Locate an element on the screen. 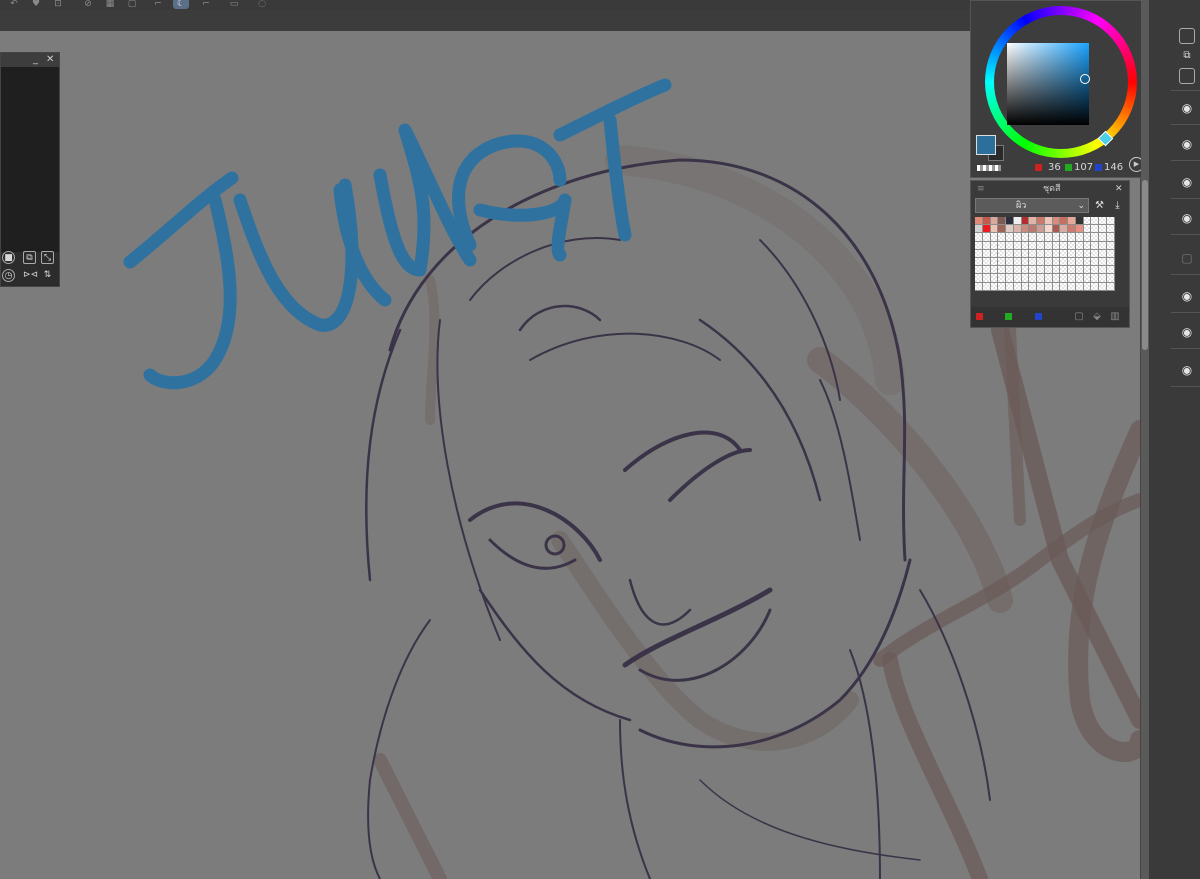 Image resolution: width=1200 pixels, height=879 pixels. color-swatch-grid is located at coordinates (1045, 254).